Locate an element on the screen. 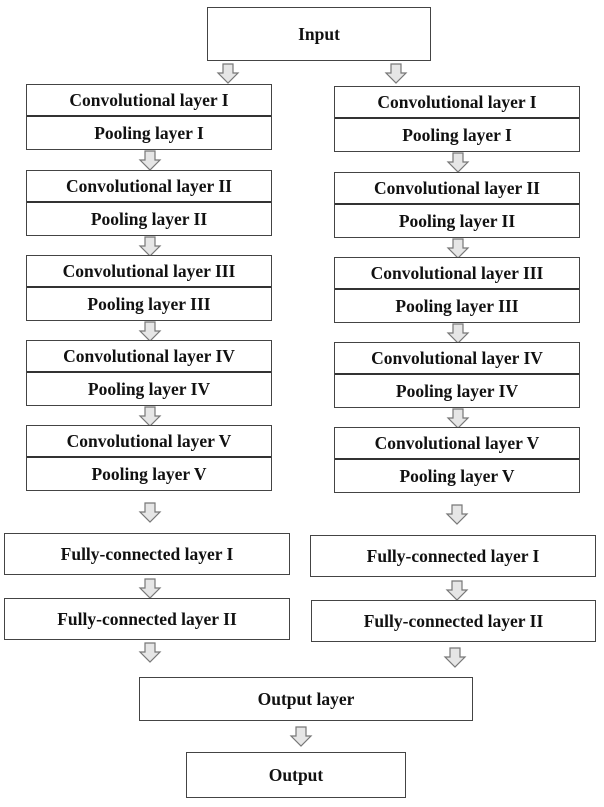 The width and height of the screenshot is (604, 807). left-conv-pool-block-1: Convolutional layer I Pooling layer I is located at coordinates (149, 117).